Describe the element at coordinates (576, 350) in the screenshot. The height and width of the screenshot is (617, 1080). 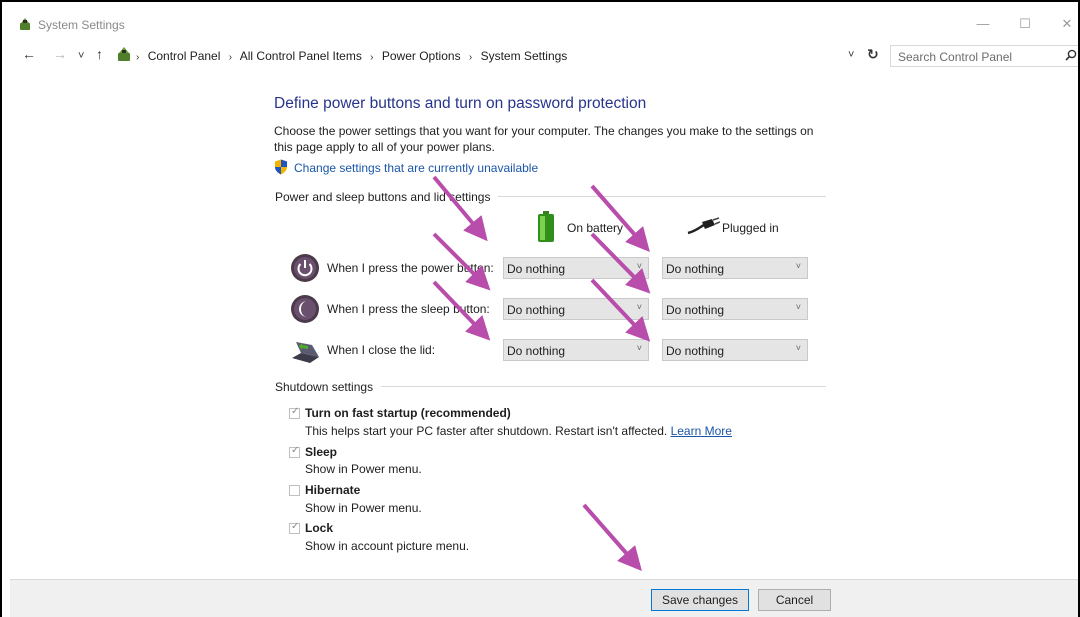
I see `close-lid-battery-select: Do nothing ˅` at that location.